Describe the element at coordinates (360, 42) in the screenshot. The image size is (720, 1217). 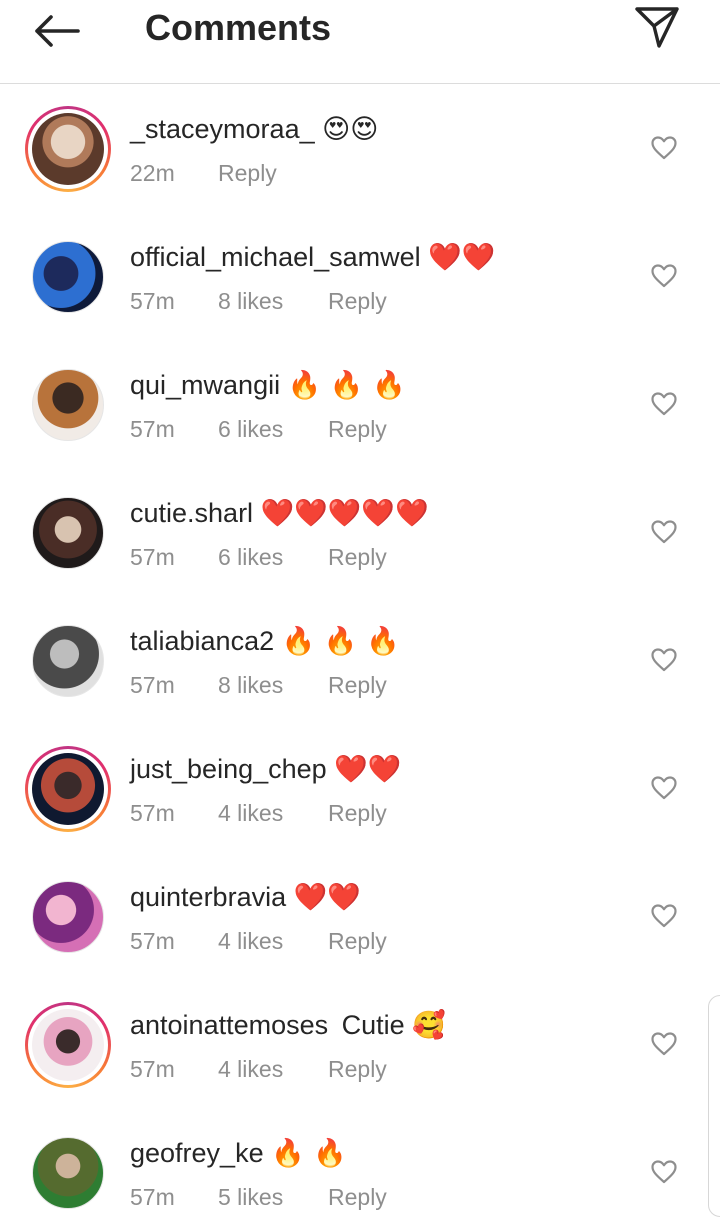
I see `header-bar: Comments` at that location.